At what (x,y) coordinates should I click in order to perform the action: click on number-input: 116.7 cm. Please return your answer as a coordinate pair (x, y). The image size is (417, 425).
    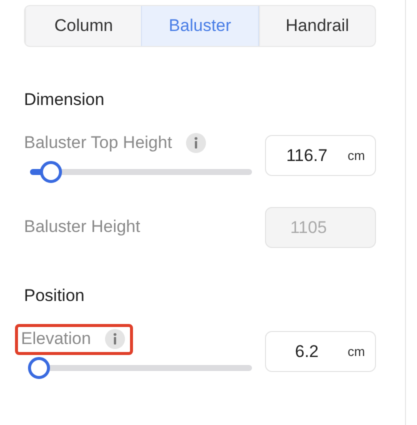
    Looking at the image, I should click on (320, 155).